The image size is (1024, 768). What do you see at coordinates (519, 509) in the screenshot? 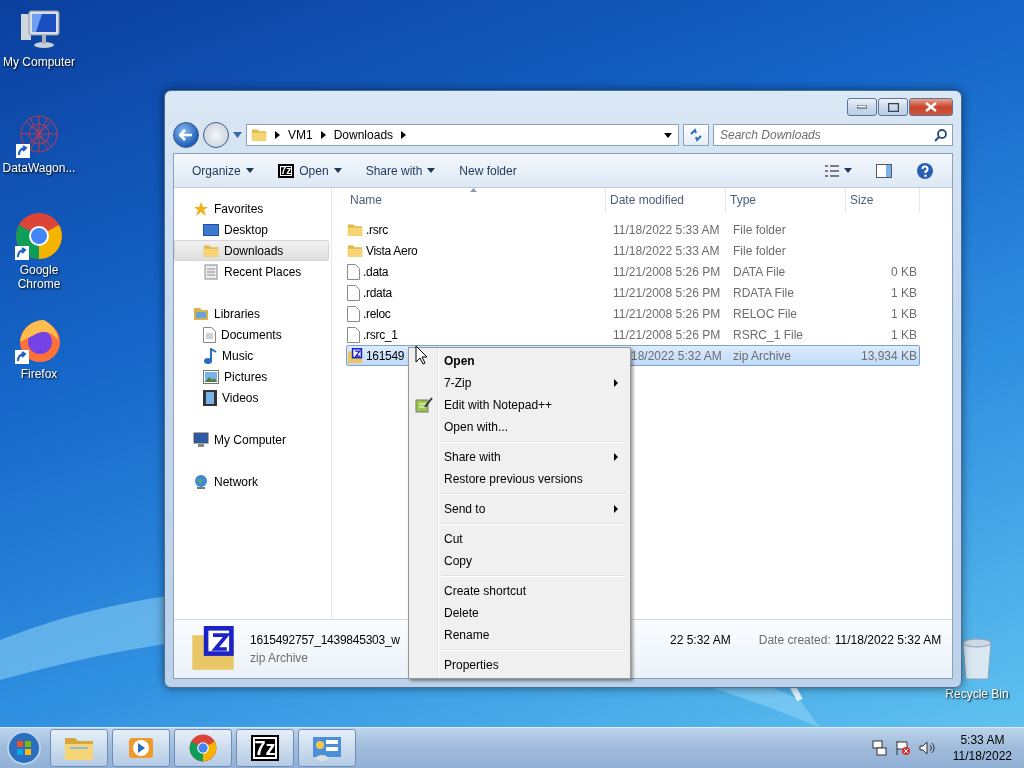
I see `menu-item: Send to` at bounding box center [519, 509].